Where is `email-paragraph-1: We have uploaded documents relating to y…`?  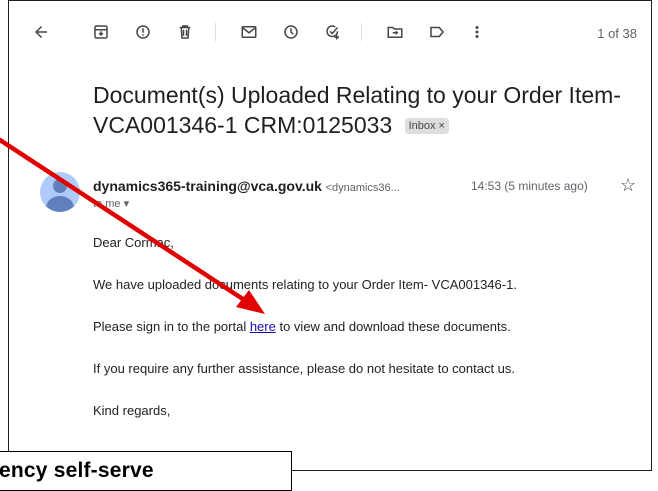 email-paragraph-1: We have uploaded documents relating to y… is located at coordinates (305, 284).